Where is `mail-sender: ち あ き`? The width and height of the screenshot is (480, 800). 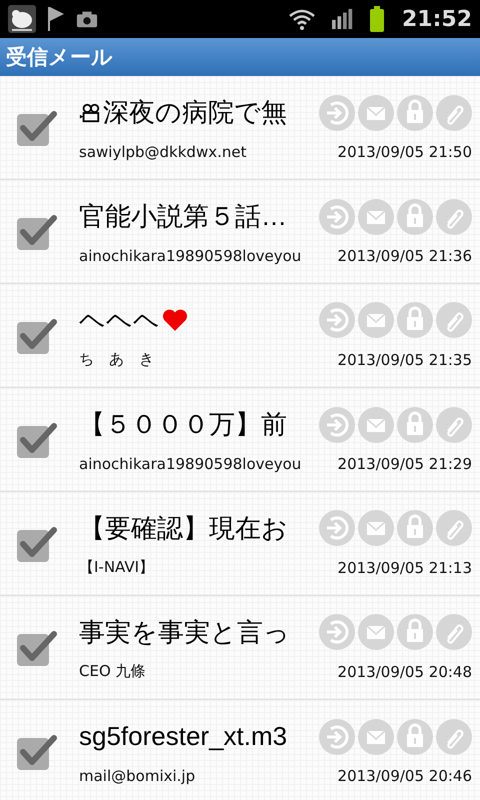 mail-sender: ち あ き is located at coordinates (116, 359).